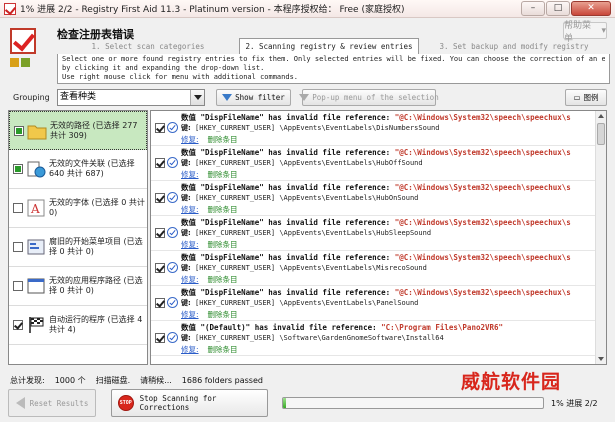 Image resolution: width=615 pixels, height=422 pixels. I want to click on step-scanning-review: 2. Scanning registry & review entries, so click(329, 46).